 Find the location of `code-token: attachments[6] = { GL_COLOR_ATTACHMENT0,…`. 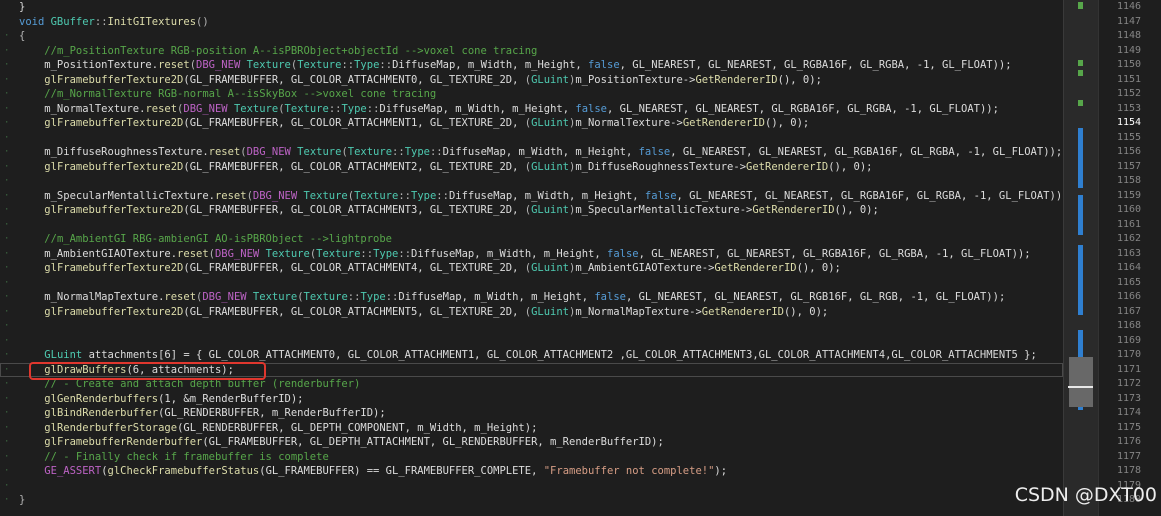

code-token: attachments[6] = { GL_COLOR_ATTACHMENT0,… is located at coordinates (562, 355).